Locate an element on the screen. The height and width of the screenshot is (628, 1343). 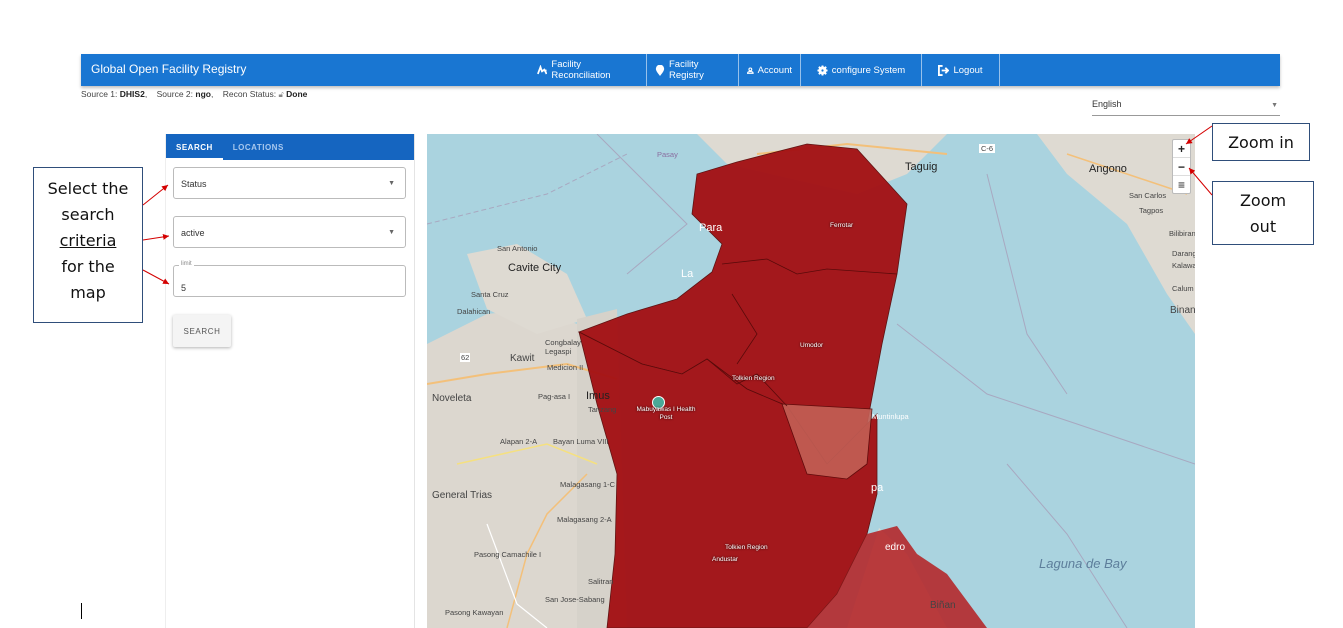
map-label: Cavite City is located at coordinates (535, 268).